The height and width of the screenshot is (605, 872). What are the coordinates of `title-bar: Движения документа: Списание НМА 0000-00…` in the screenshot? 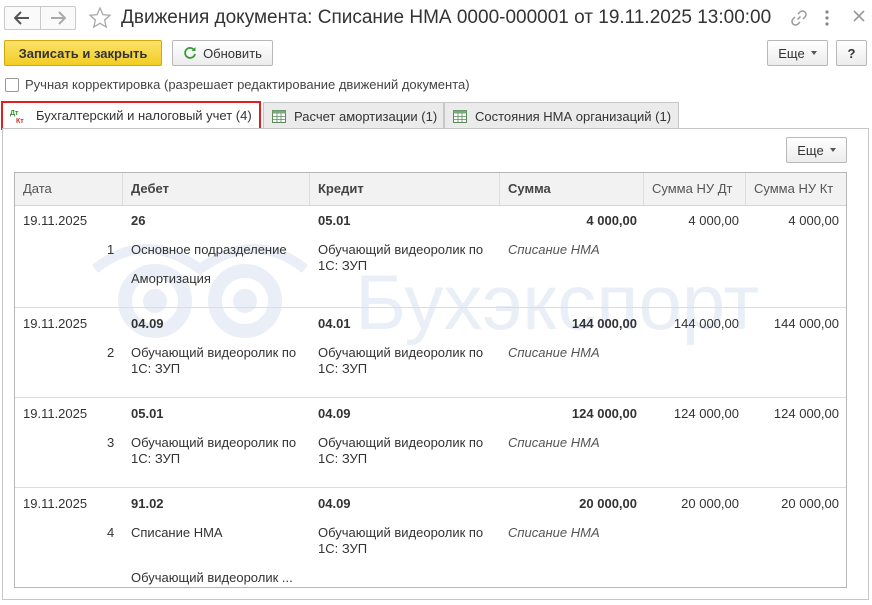 It's located at (436, 18).